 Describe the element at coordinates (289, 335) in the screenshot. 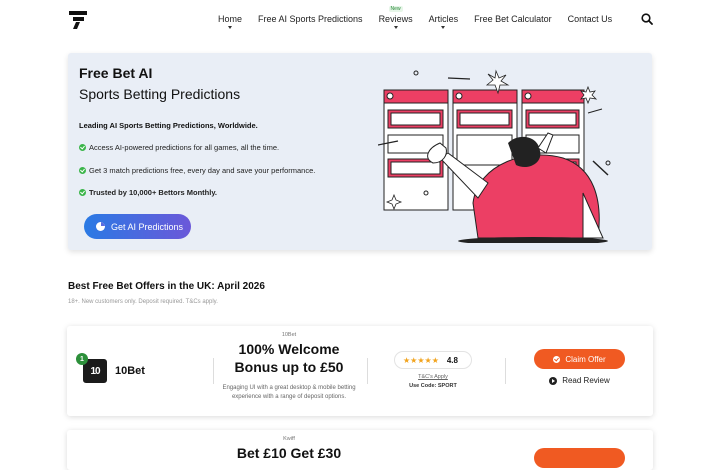

I see `offer-brand-tag: 10Bet` at that location.